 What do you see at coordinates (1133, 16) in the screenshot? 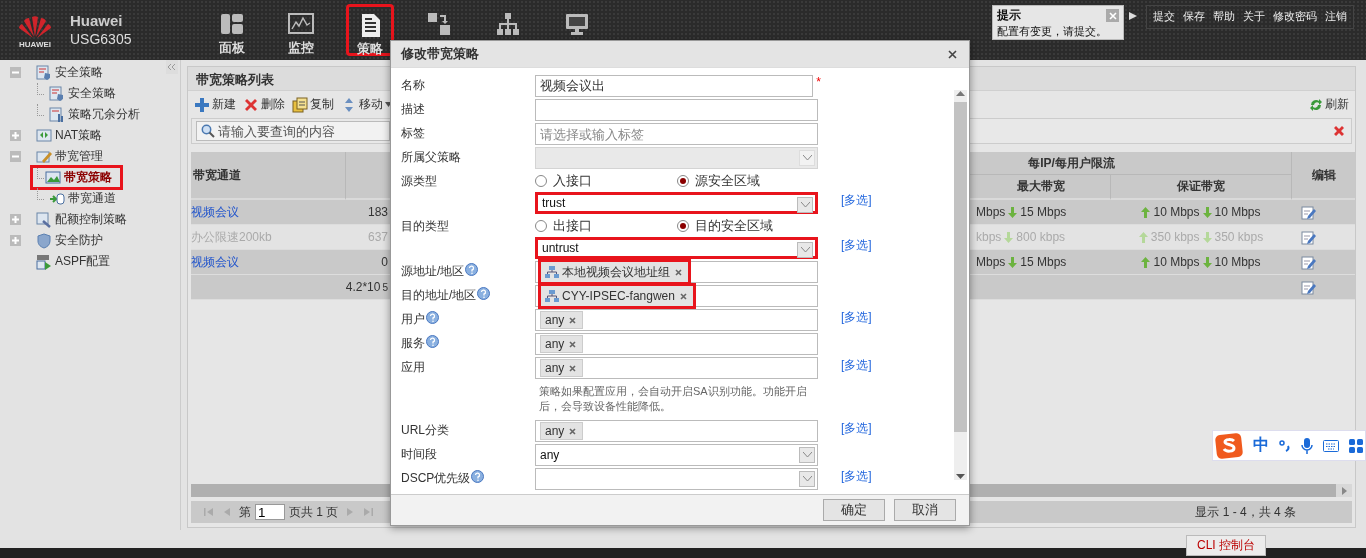
I see `play-icon` at bounding box center [1133, 16].